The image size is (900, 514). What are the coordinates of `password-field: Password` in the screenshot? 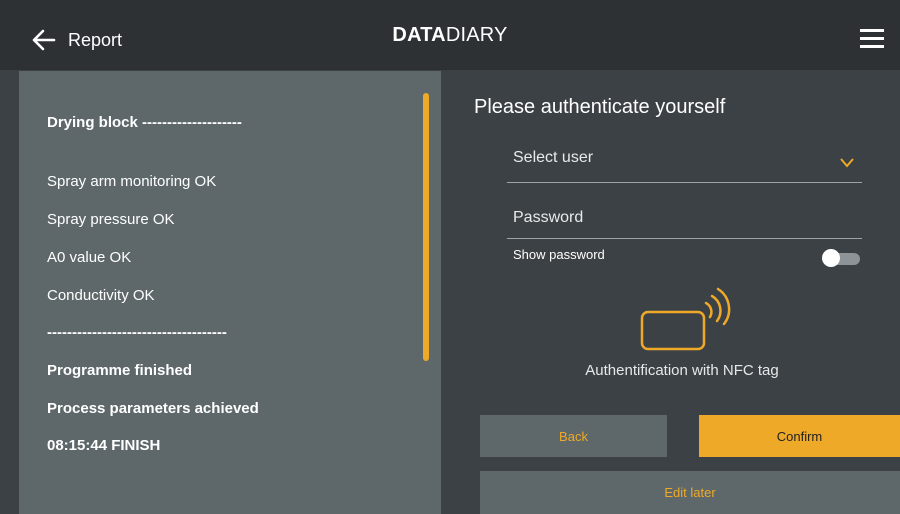 It's located at (684, 218).